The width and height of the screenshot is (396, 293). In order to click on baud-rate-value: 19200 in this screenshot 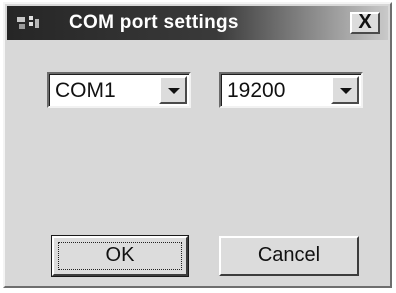, I will do `click(256, 90)`.